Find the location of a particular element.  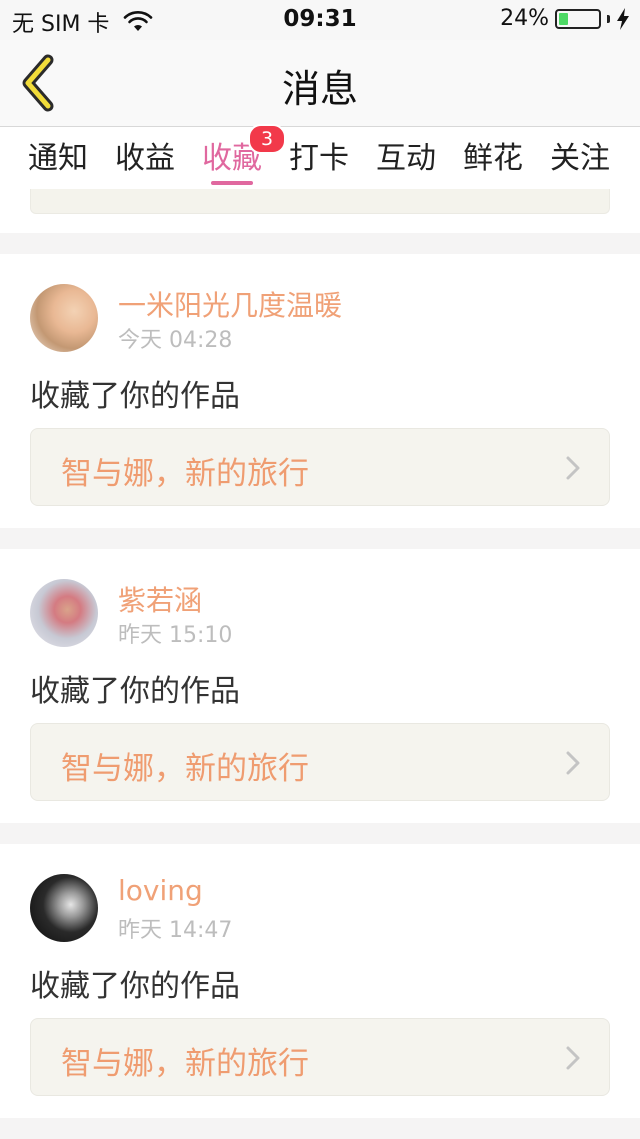

status-bar: 无 SIM 卡 09:31 24% is located at coordinates (320, 20).